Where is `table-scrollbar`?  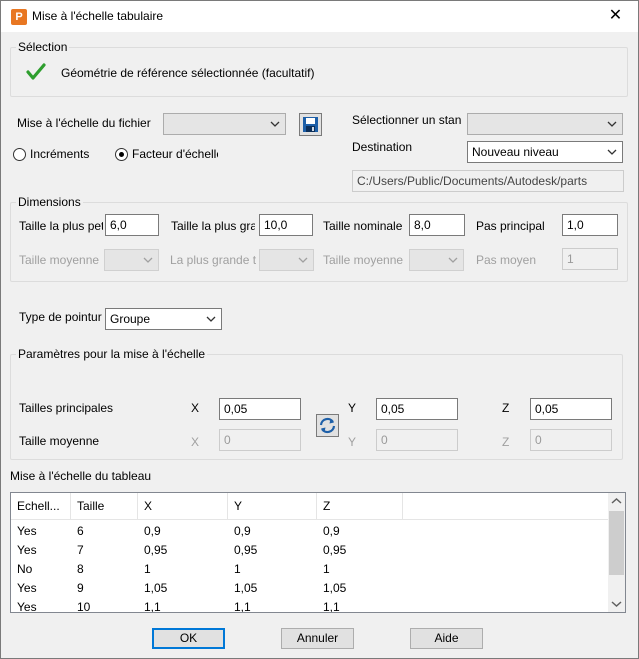
table-scrollbar is located at coordinates (616, 552).